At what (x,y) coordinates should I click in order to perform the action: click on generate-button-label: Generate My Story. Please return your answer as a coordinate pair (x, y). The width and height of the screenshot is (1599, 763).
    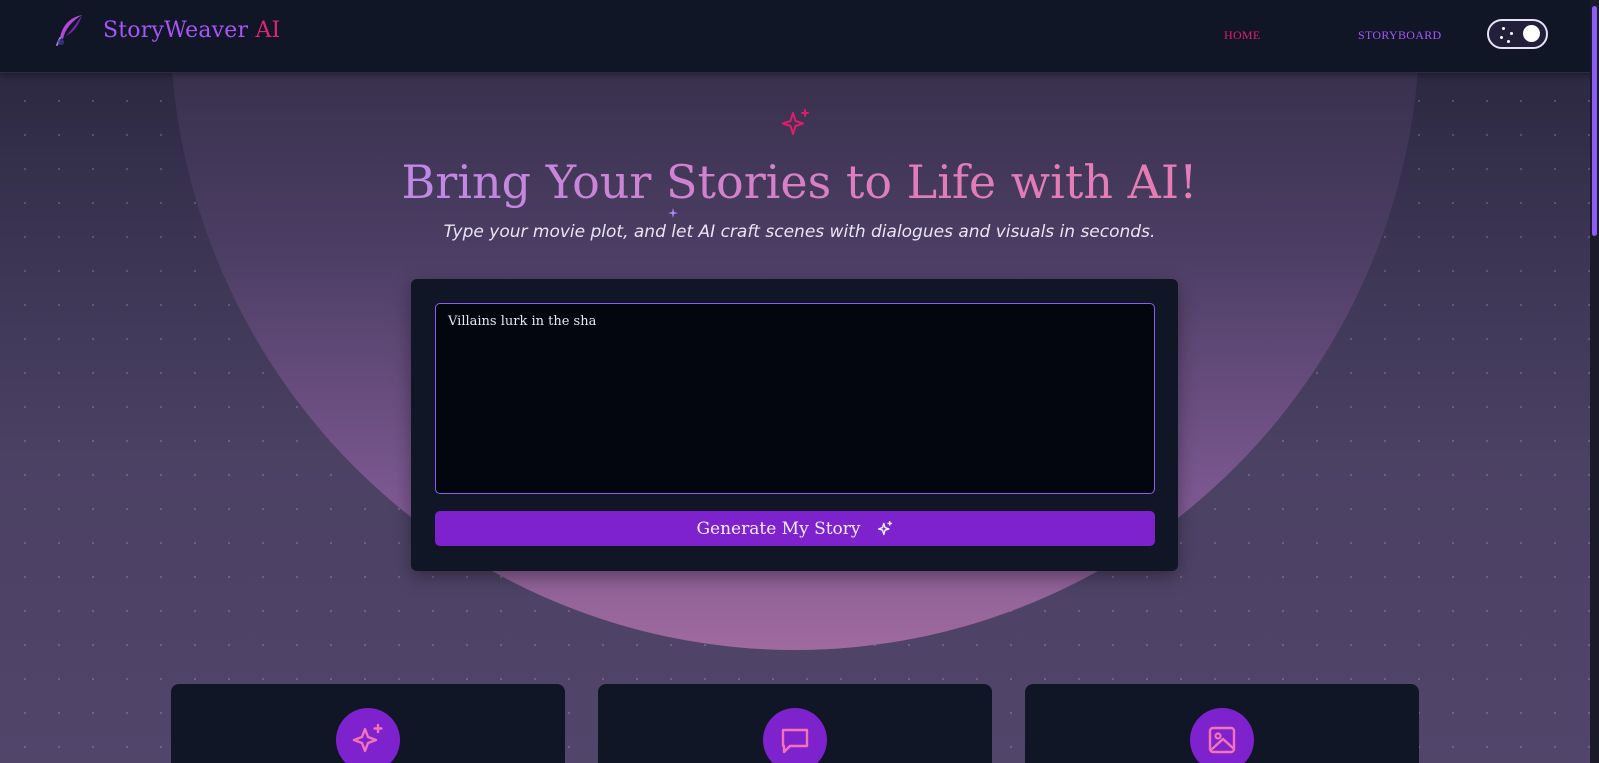
    Looking at the image, I should click on (778, 528).